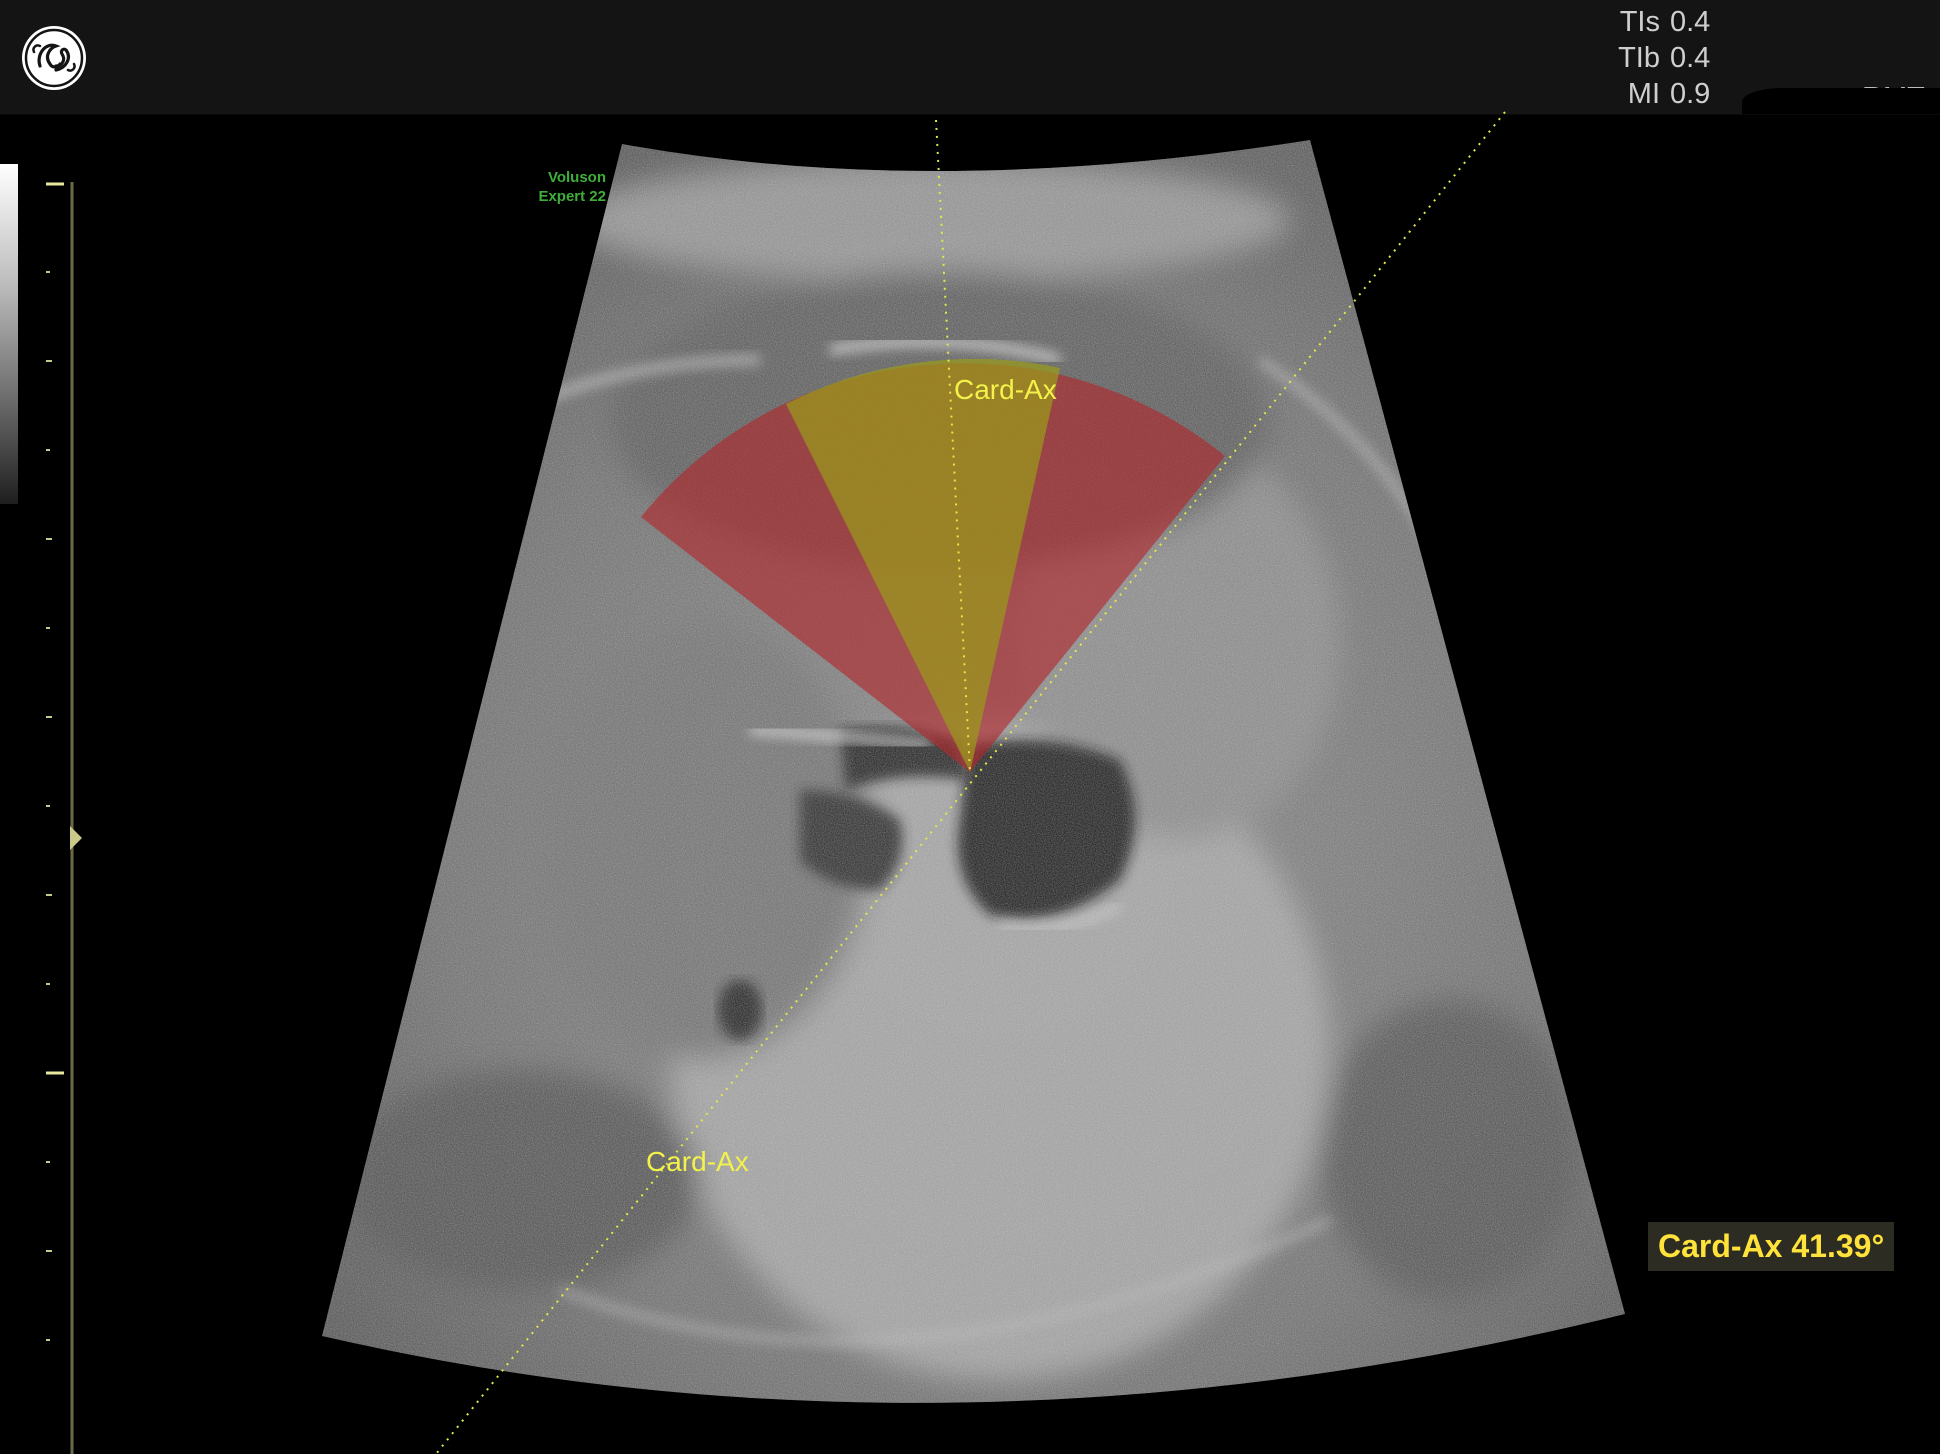 The height and width of the screenshot is (1454, 1940). I want to click on plane-label-bottom: Card-Ax, so click(697, 1161).